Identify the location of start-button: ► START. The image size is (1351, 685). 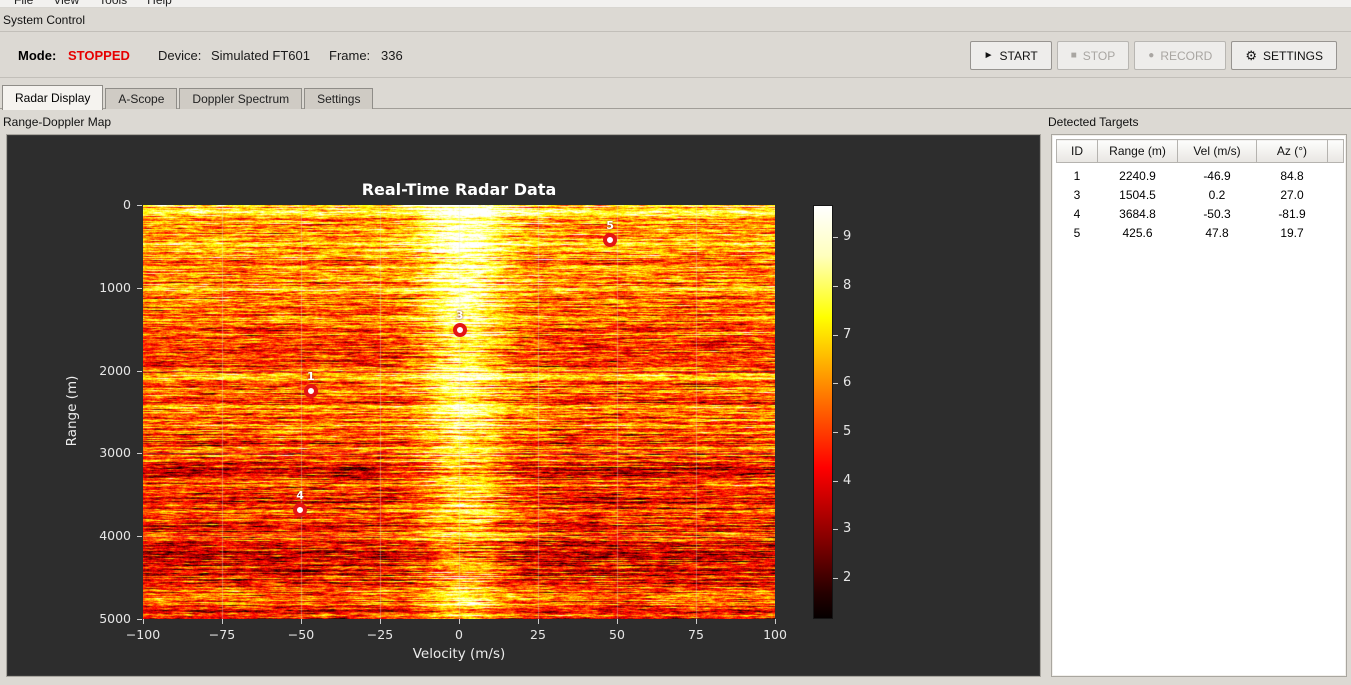
(1010, 55).